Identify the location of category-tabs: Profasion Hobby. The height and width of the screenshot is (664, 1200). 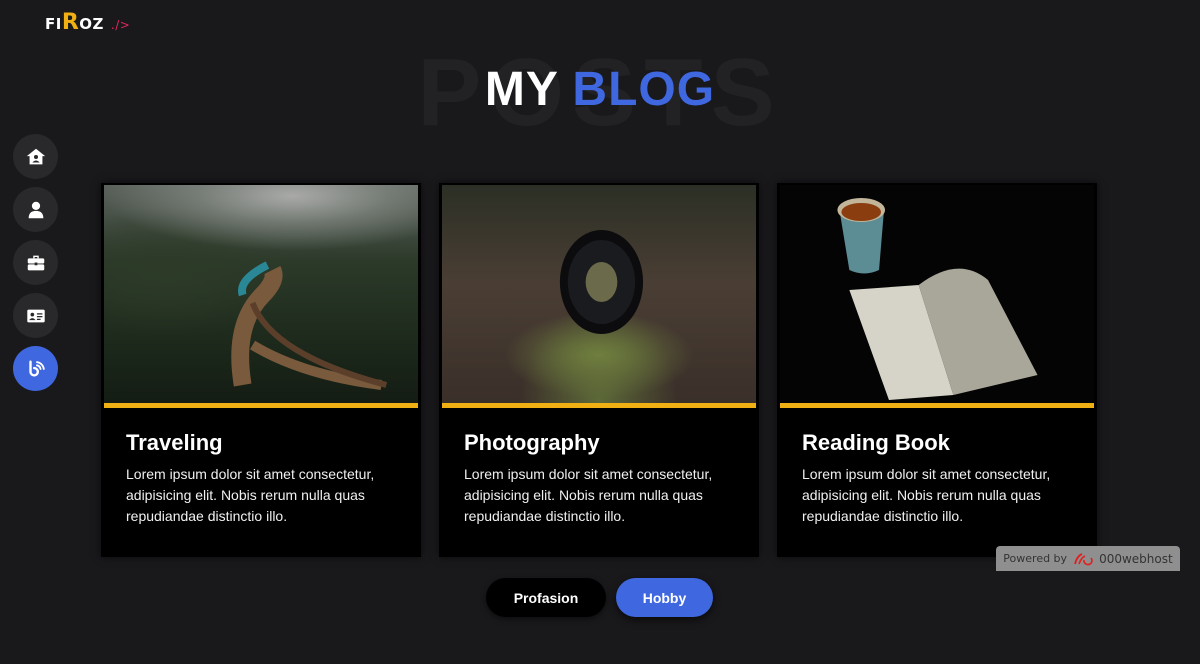
(599, 597).